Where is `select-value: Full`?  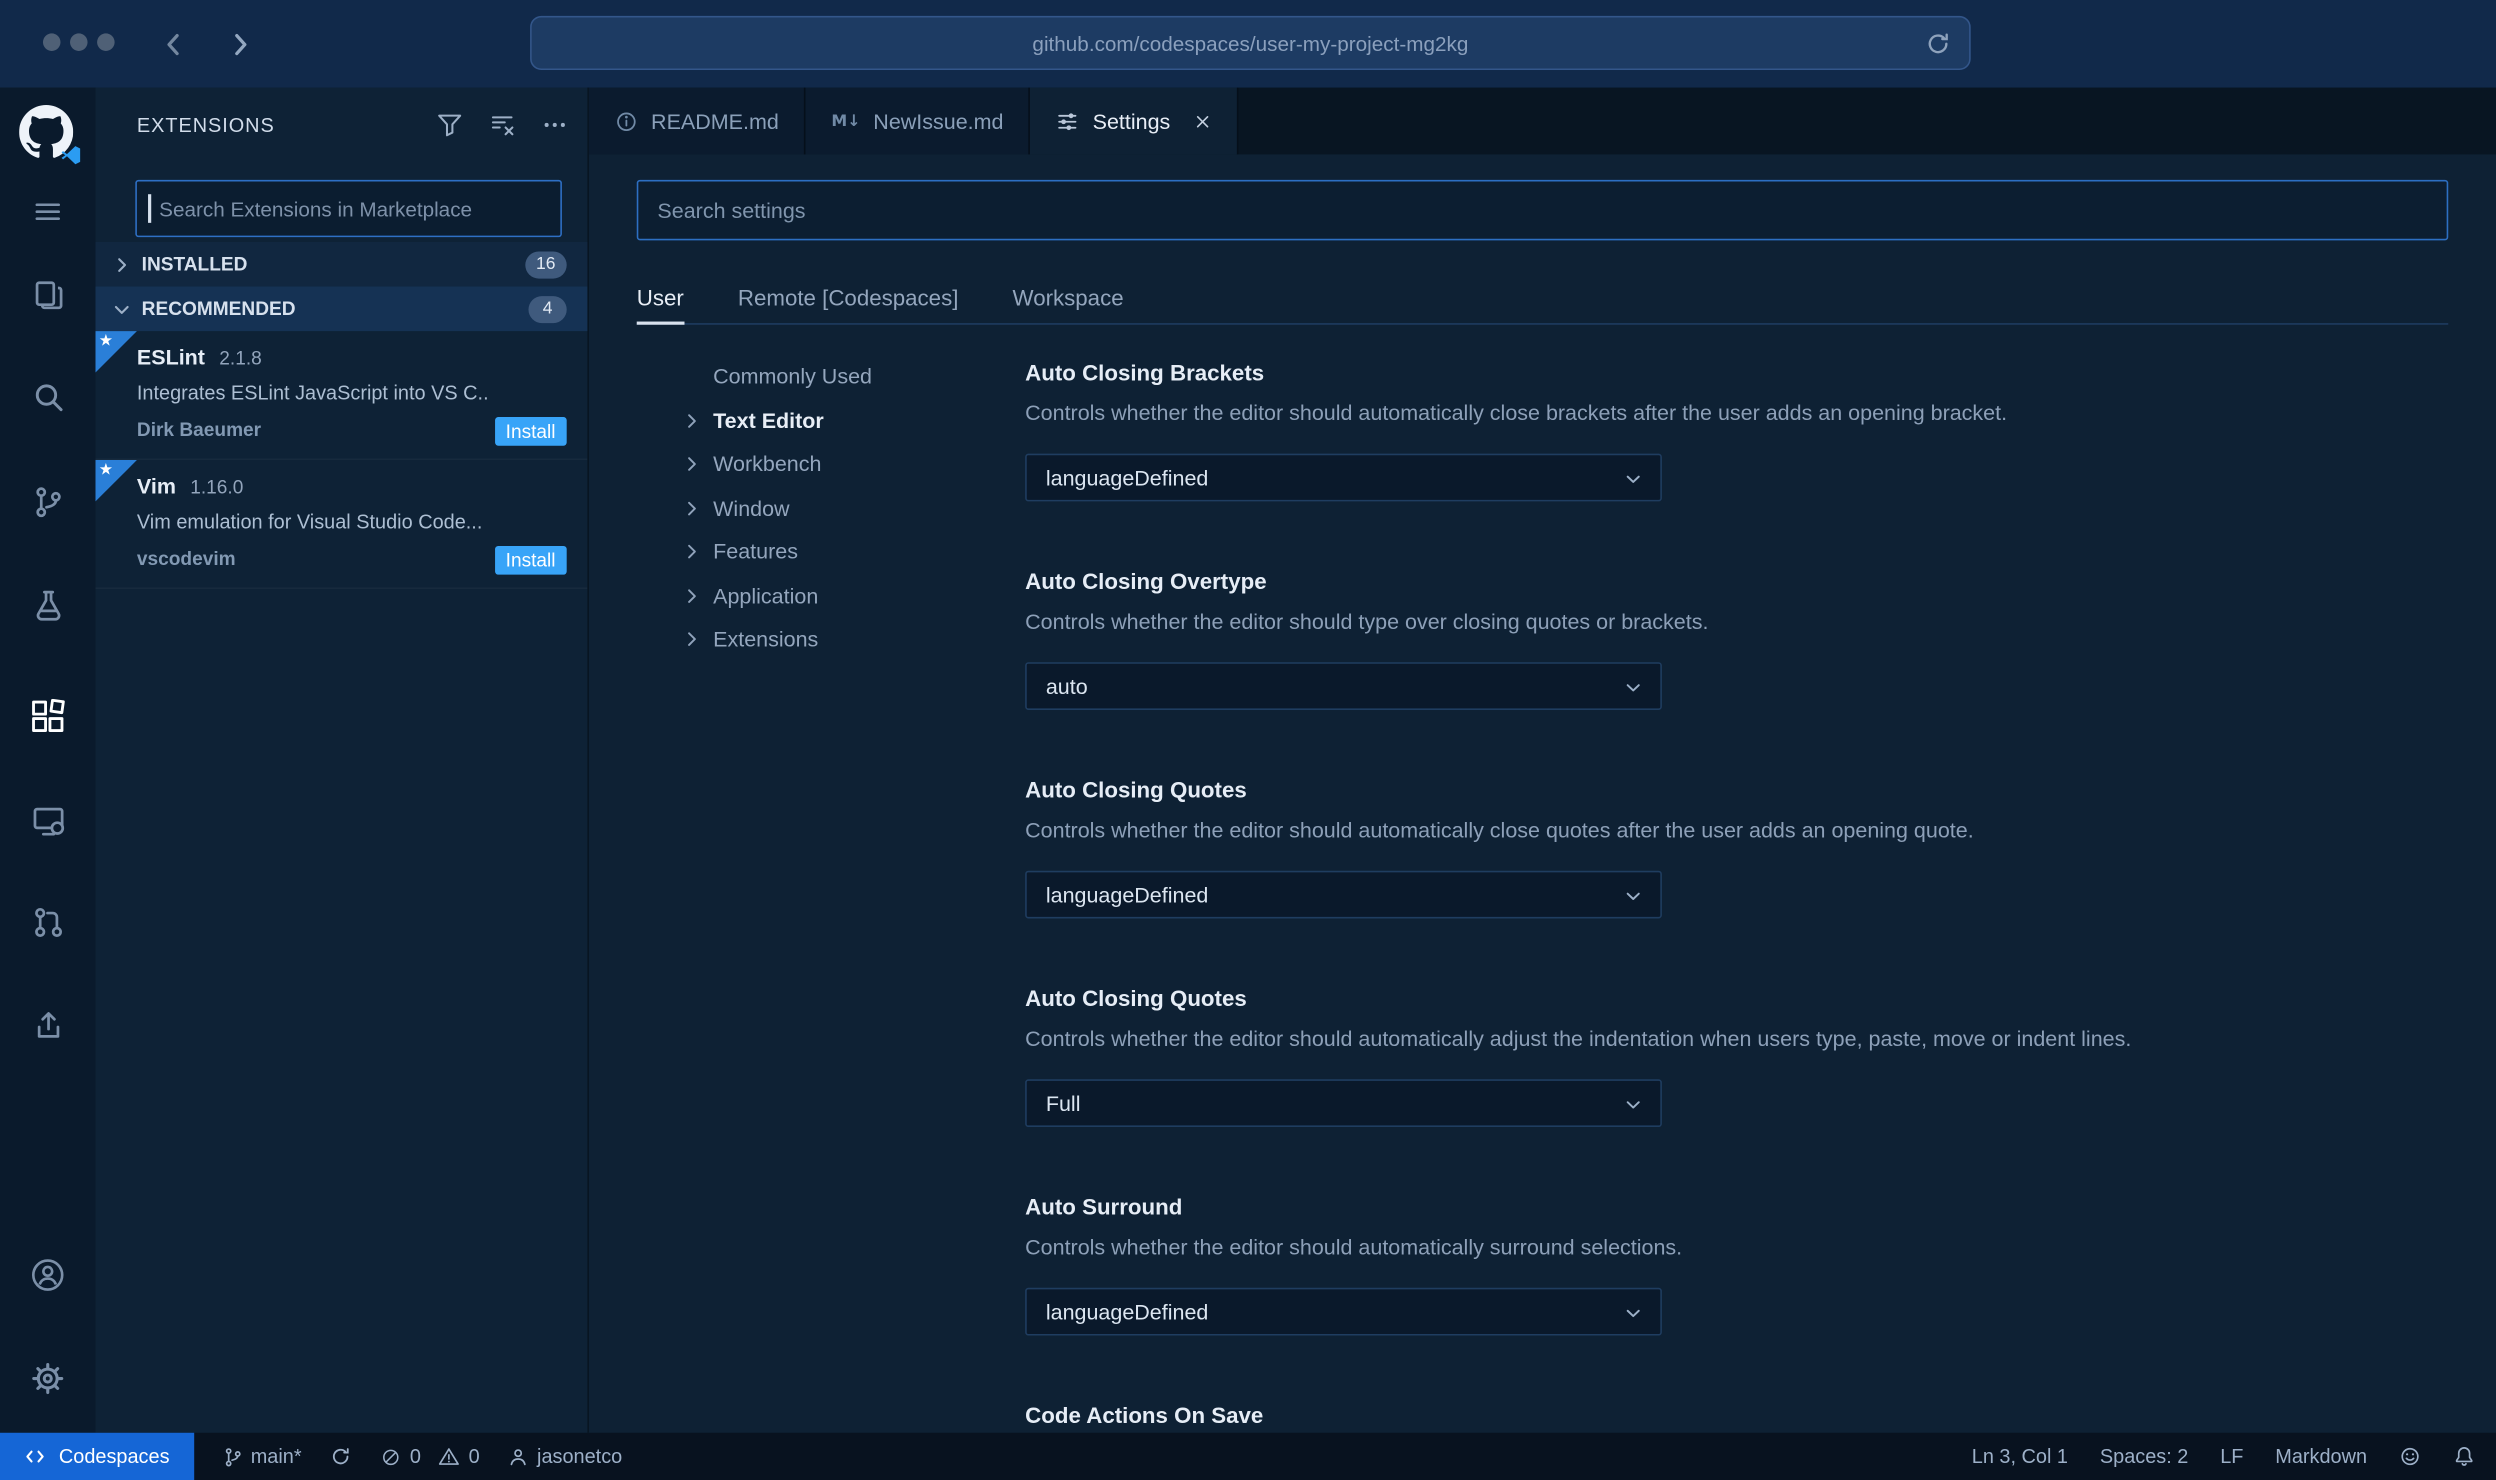 select-value: Full is located at coordinates (1063, 1103).